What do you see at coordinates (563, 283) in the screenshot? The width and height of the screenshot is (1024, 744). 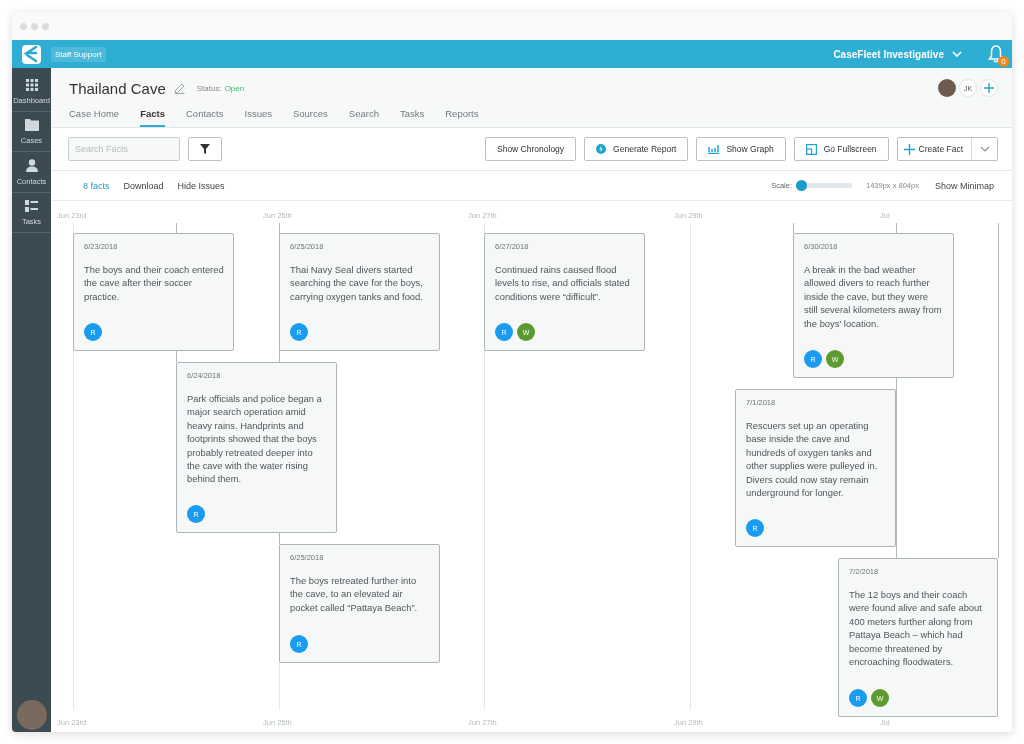 I see `fact-text: Continued rains caused flood levels to rise, and officials stated conditions were “difficult”.` at bounding box center [563, 283].